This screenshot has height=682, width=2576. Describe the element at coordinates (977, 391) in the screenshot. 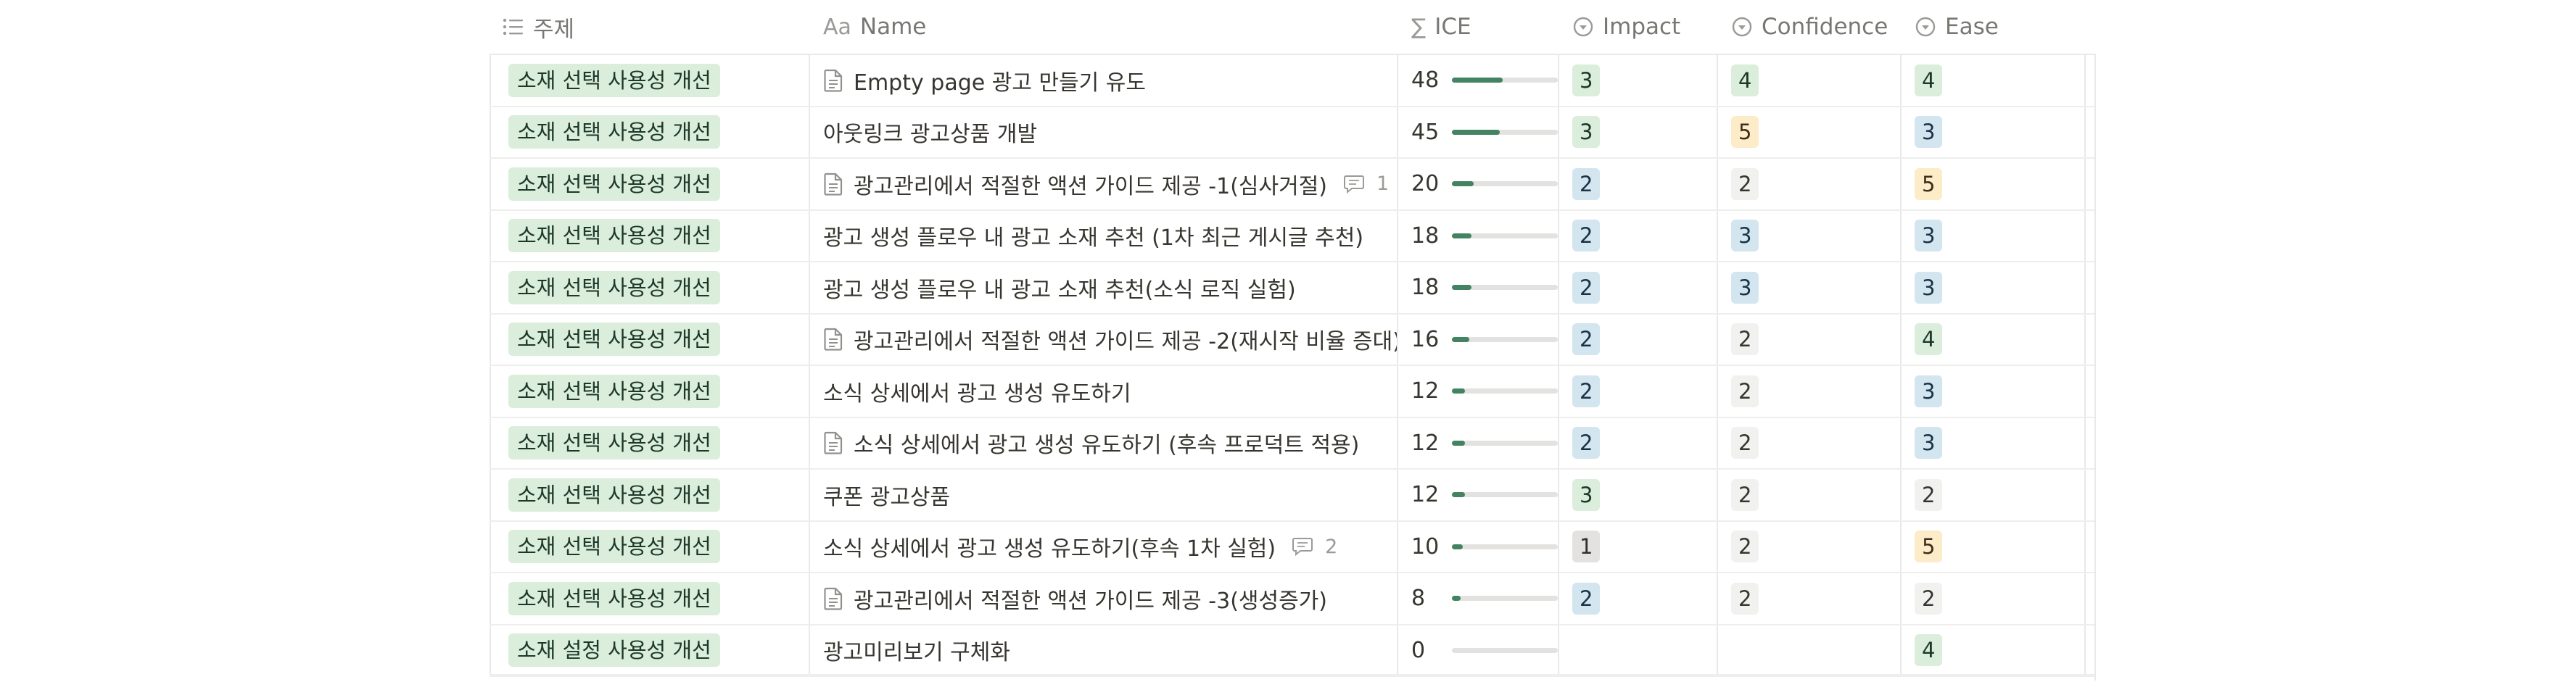

I see `row-name: 소식 상세에서 광고 생성 유도하기` at that location.